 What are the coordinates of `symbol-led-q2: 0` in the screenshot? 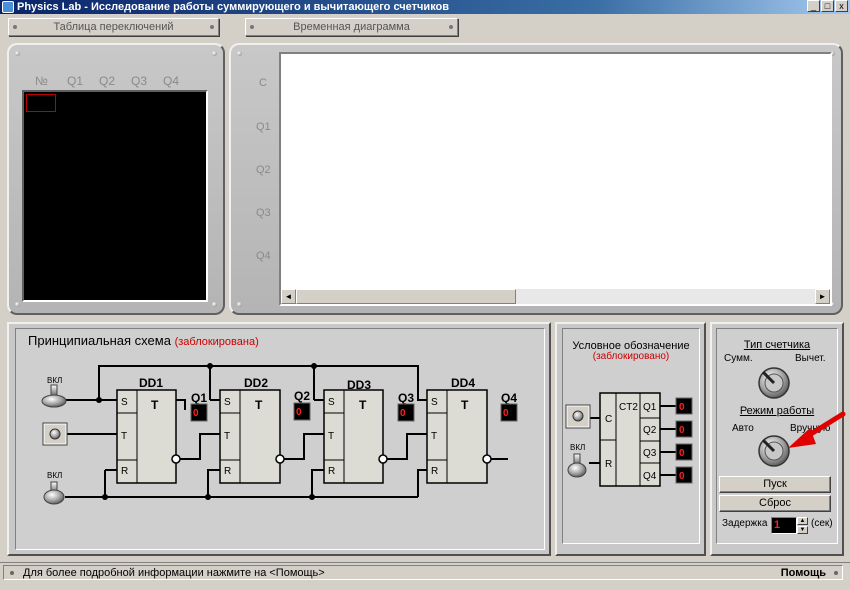 It's located at (682, 430).